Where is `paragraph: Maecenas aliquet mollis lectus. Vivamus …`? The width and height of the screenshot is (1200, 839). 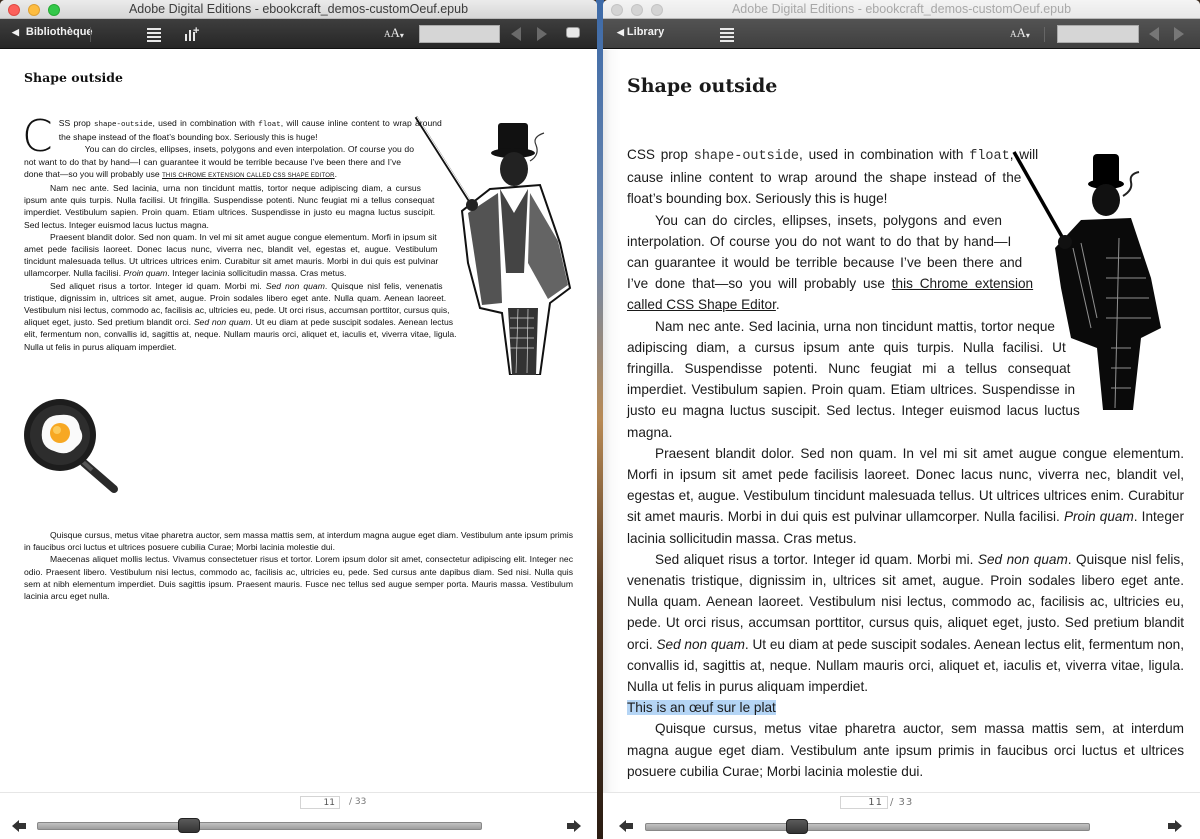 paragraph: Maecenas aliquet mollis lectus. Vivamus … is located at coordinates (298, 578).